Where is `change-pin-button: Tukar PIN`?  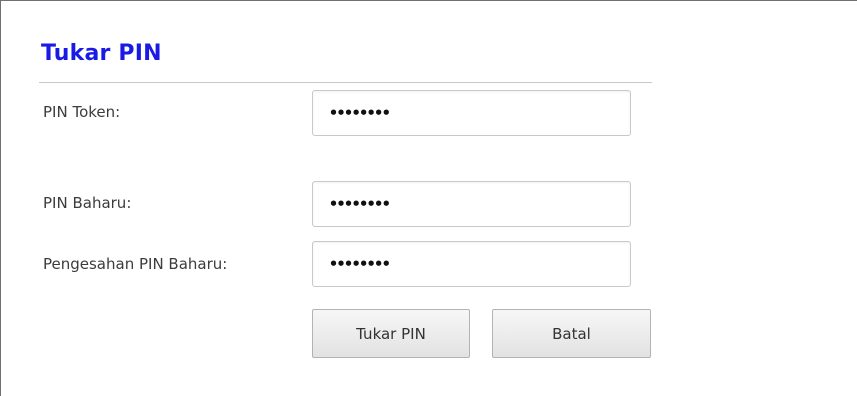 change-pin-button: Tukar PIN is located at coordinates (391, 333).